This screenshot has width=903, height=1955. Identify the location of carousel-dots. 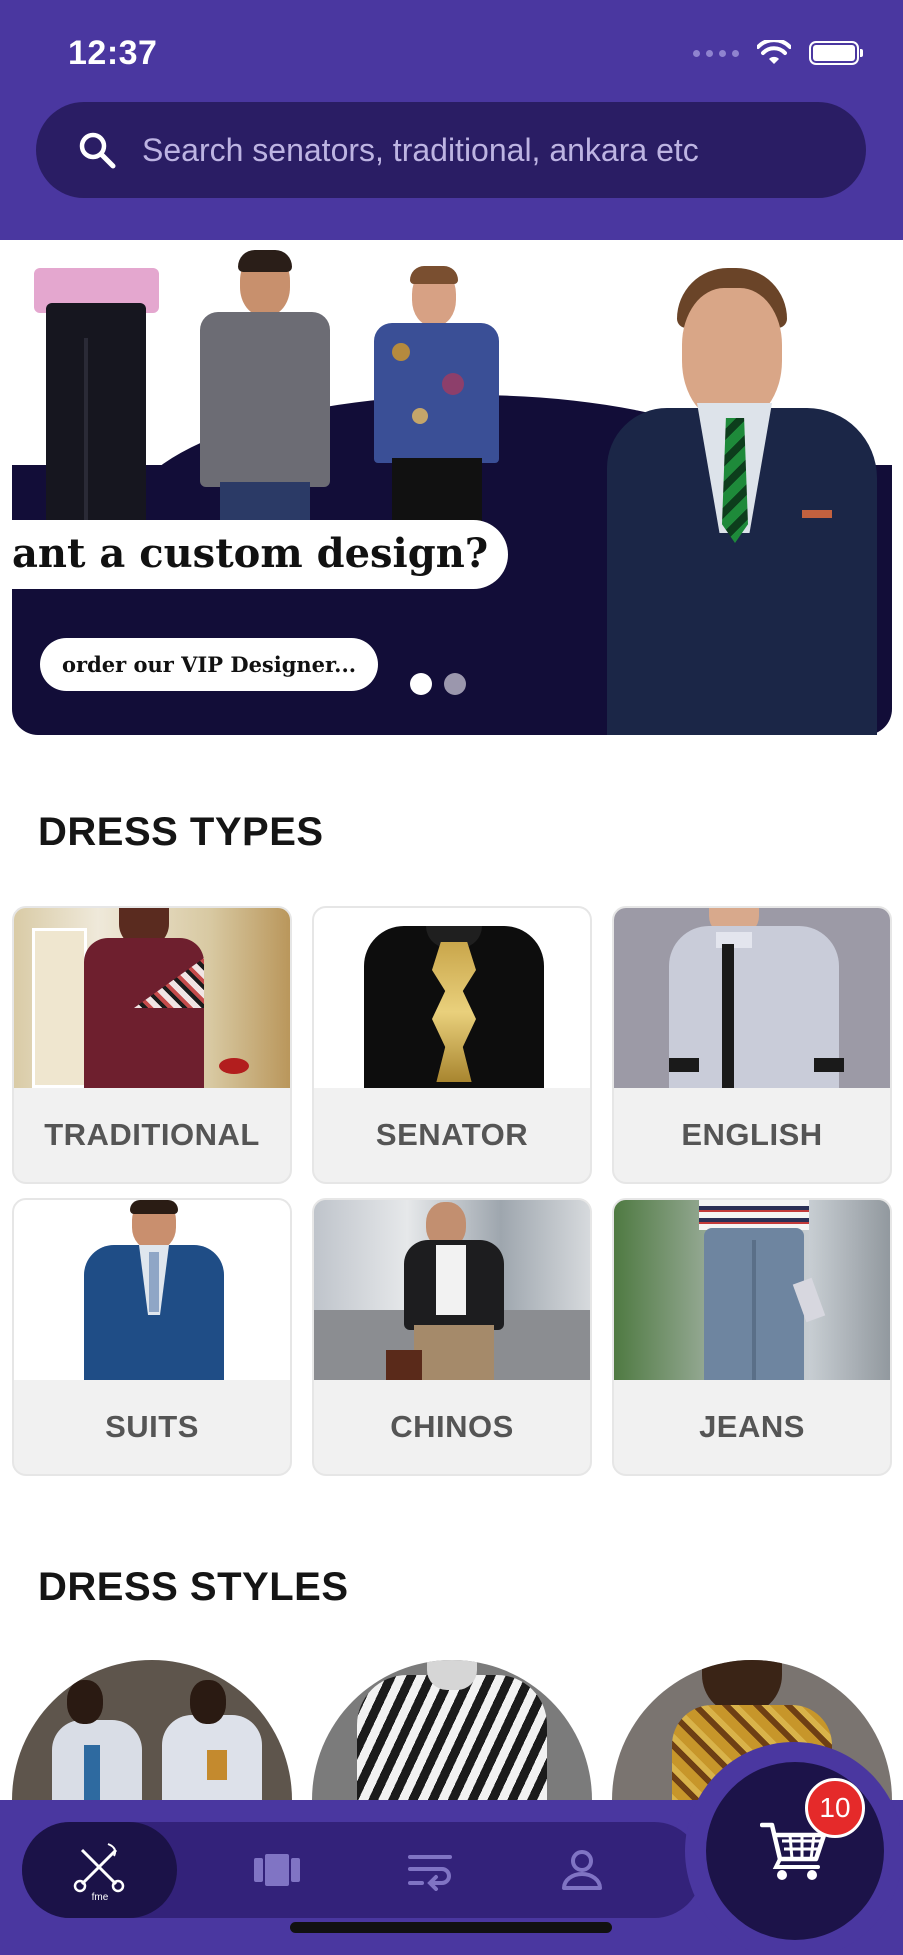
(438, 684).